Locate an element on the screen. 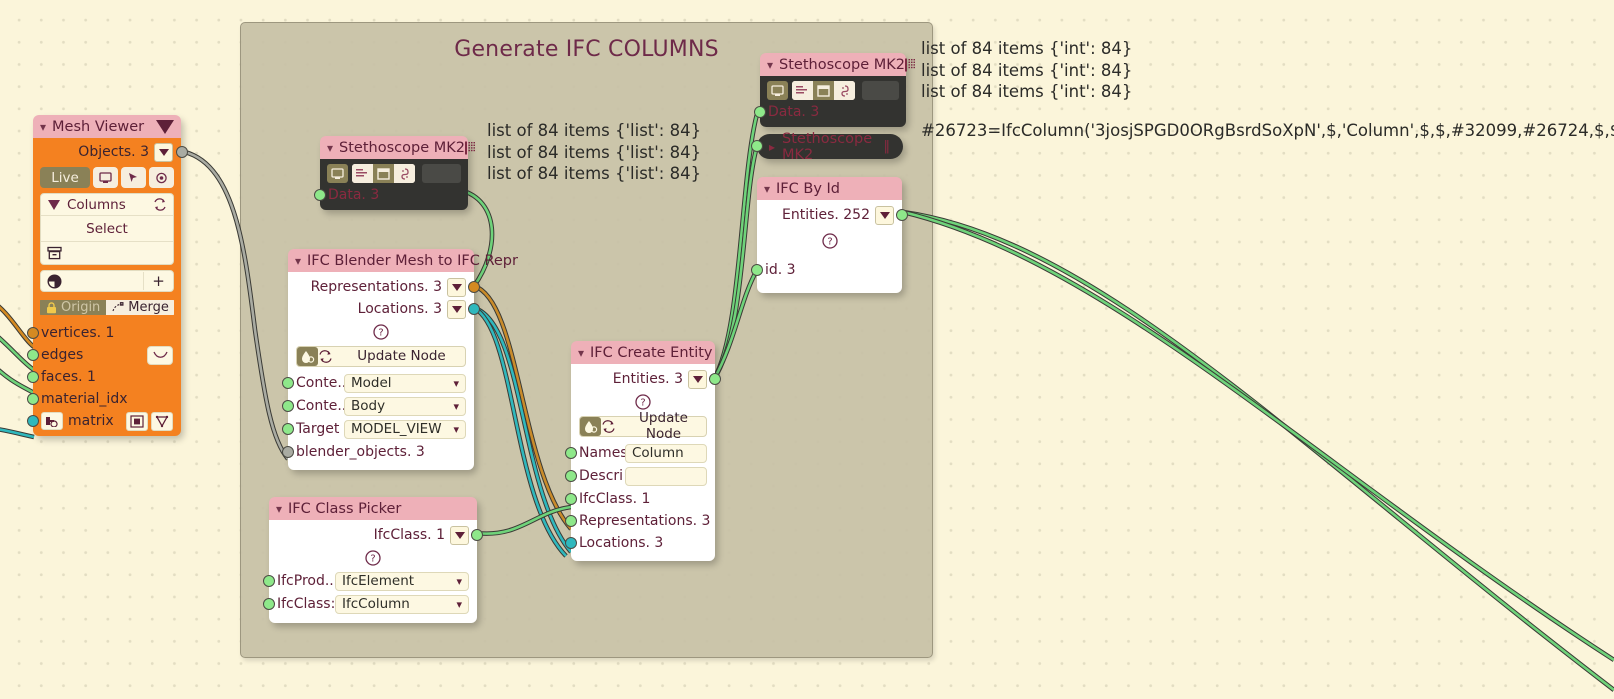 The width and height of the screenshot is (1614, 699). bake-icon is located at coordinates (307, 356).